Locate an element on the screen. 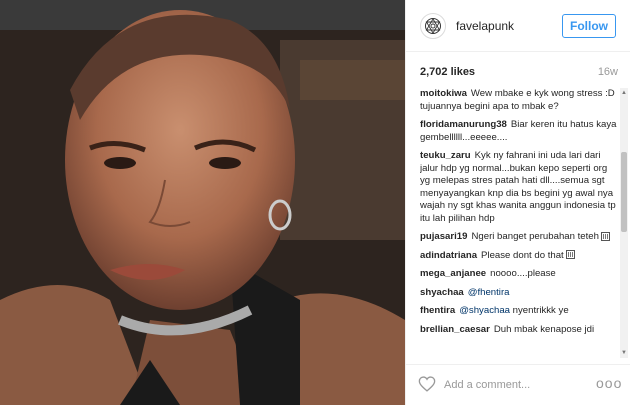 The height and width of the screenshot is (405, 630). comment-username: fhentira is located at coordinates (437, 310).